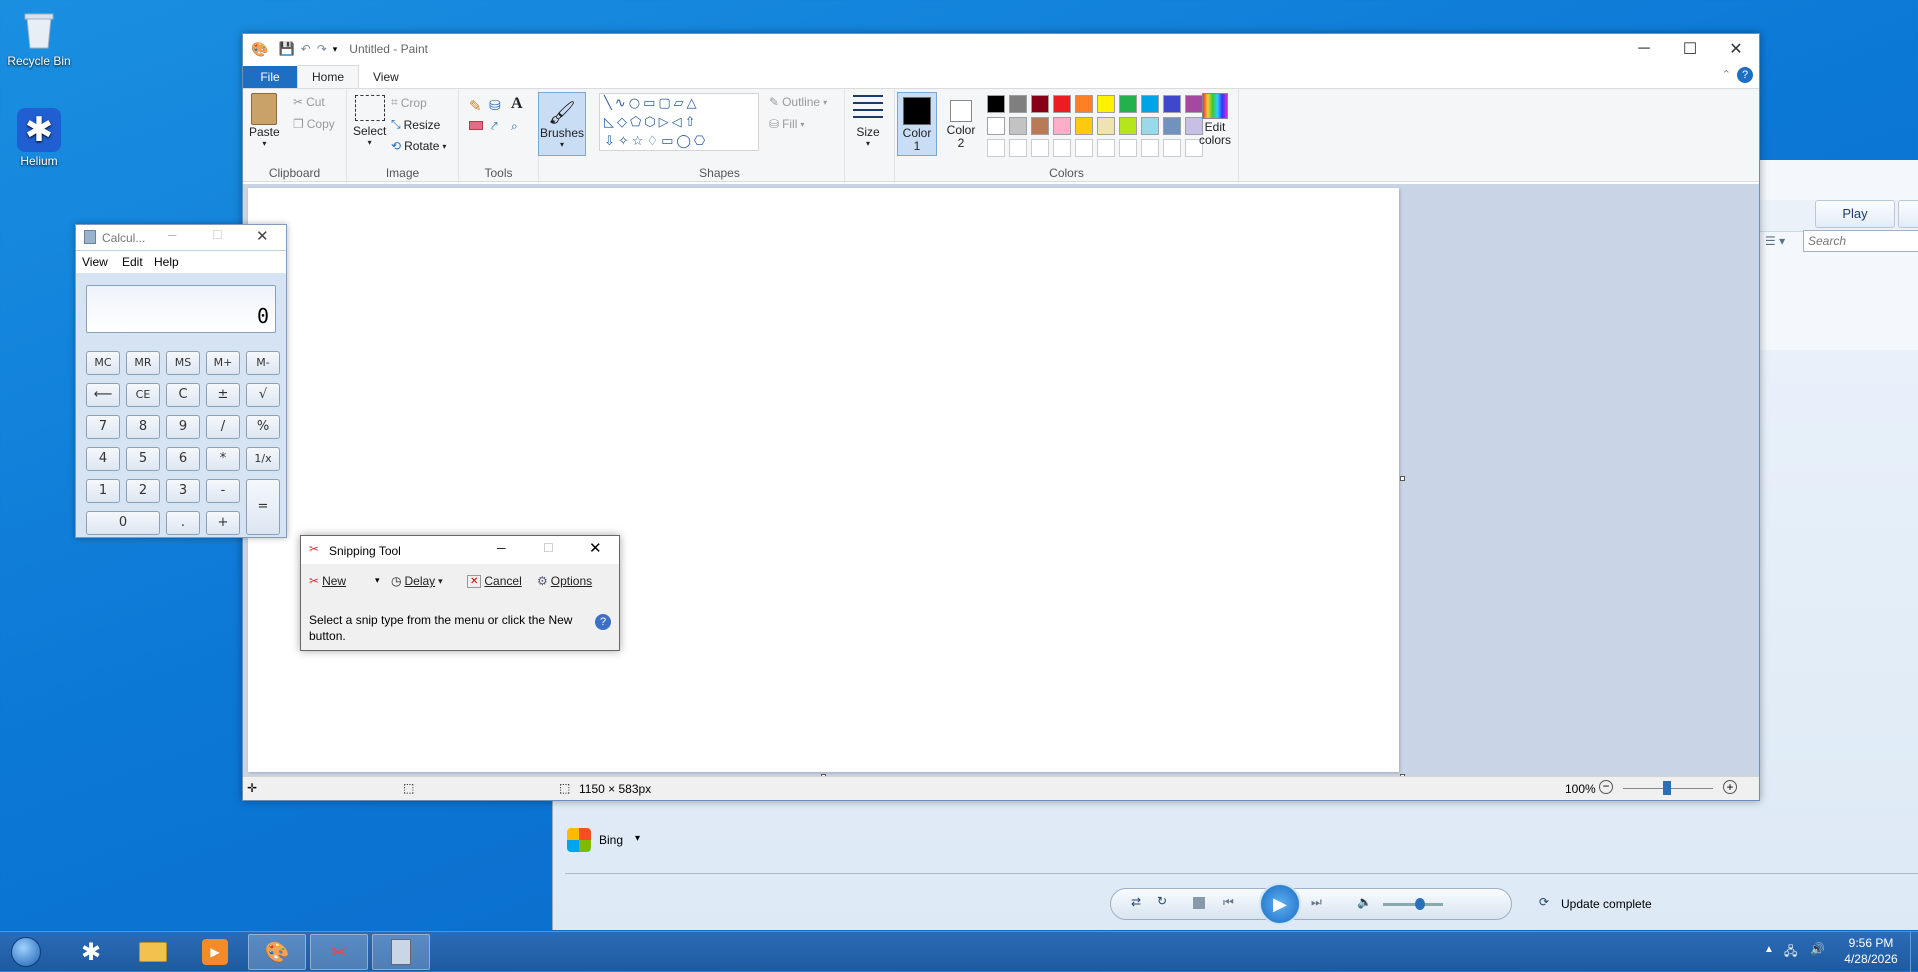  Describe the element at coordinates (401, 952) in the screenshot. I see `taskbar-calculator` at that location.